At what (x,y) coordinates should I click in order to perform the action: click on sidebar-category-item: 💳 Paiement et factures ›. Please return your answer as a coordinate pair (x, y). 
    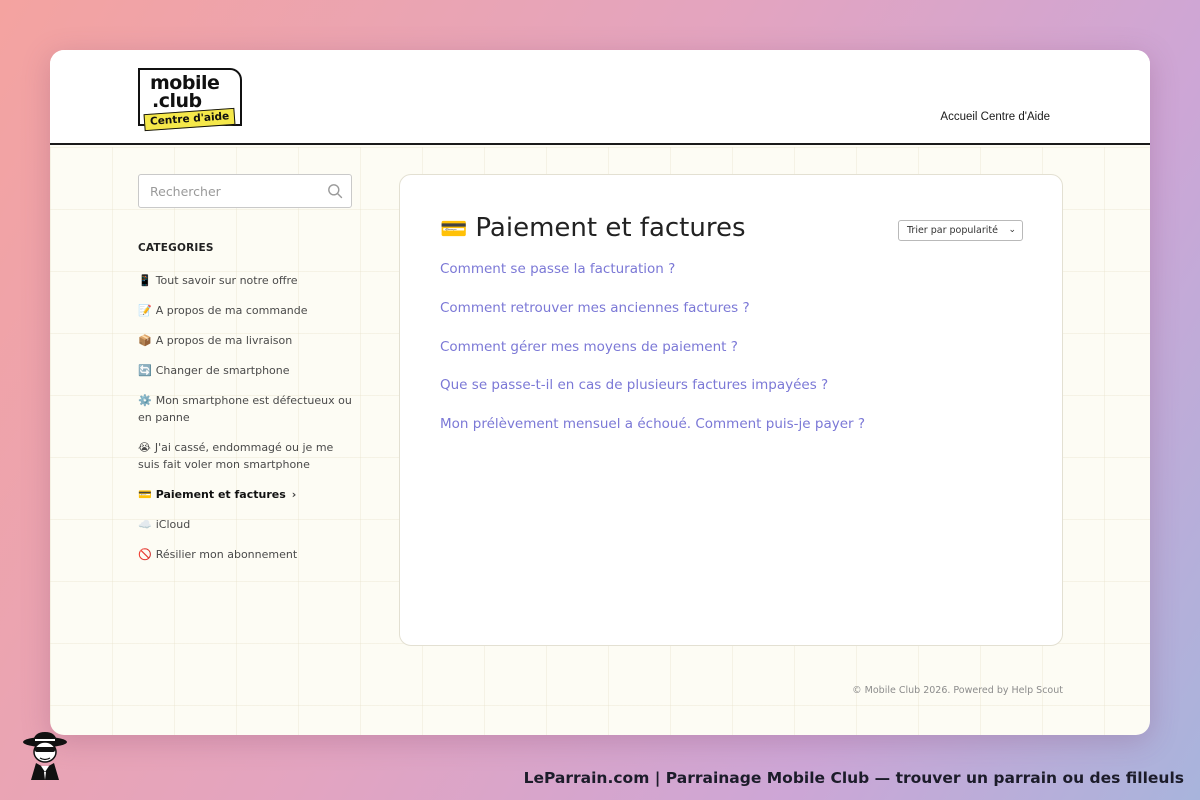
    Looking at the image, I should click on (247, 494).